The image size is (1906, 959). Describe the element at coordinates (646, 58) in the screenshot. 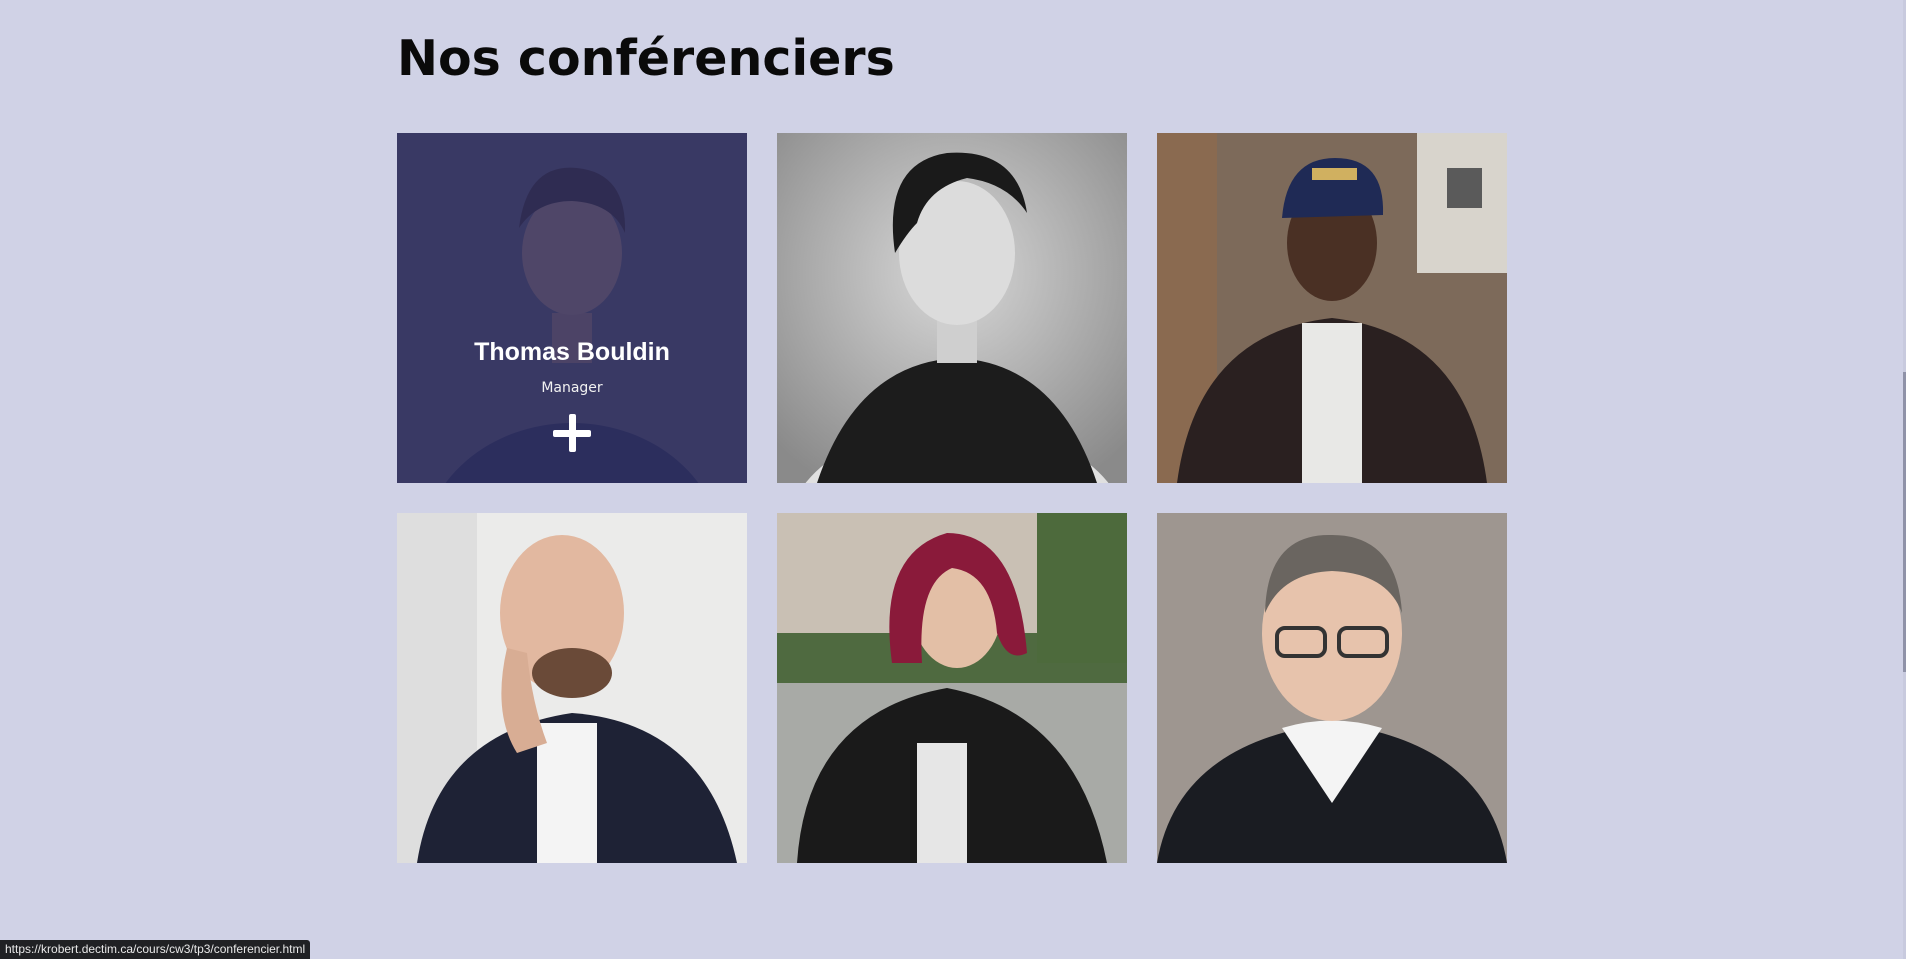

I see `page-title: Nos conférenciers` at that location.